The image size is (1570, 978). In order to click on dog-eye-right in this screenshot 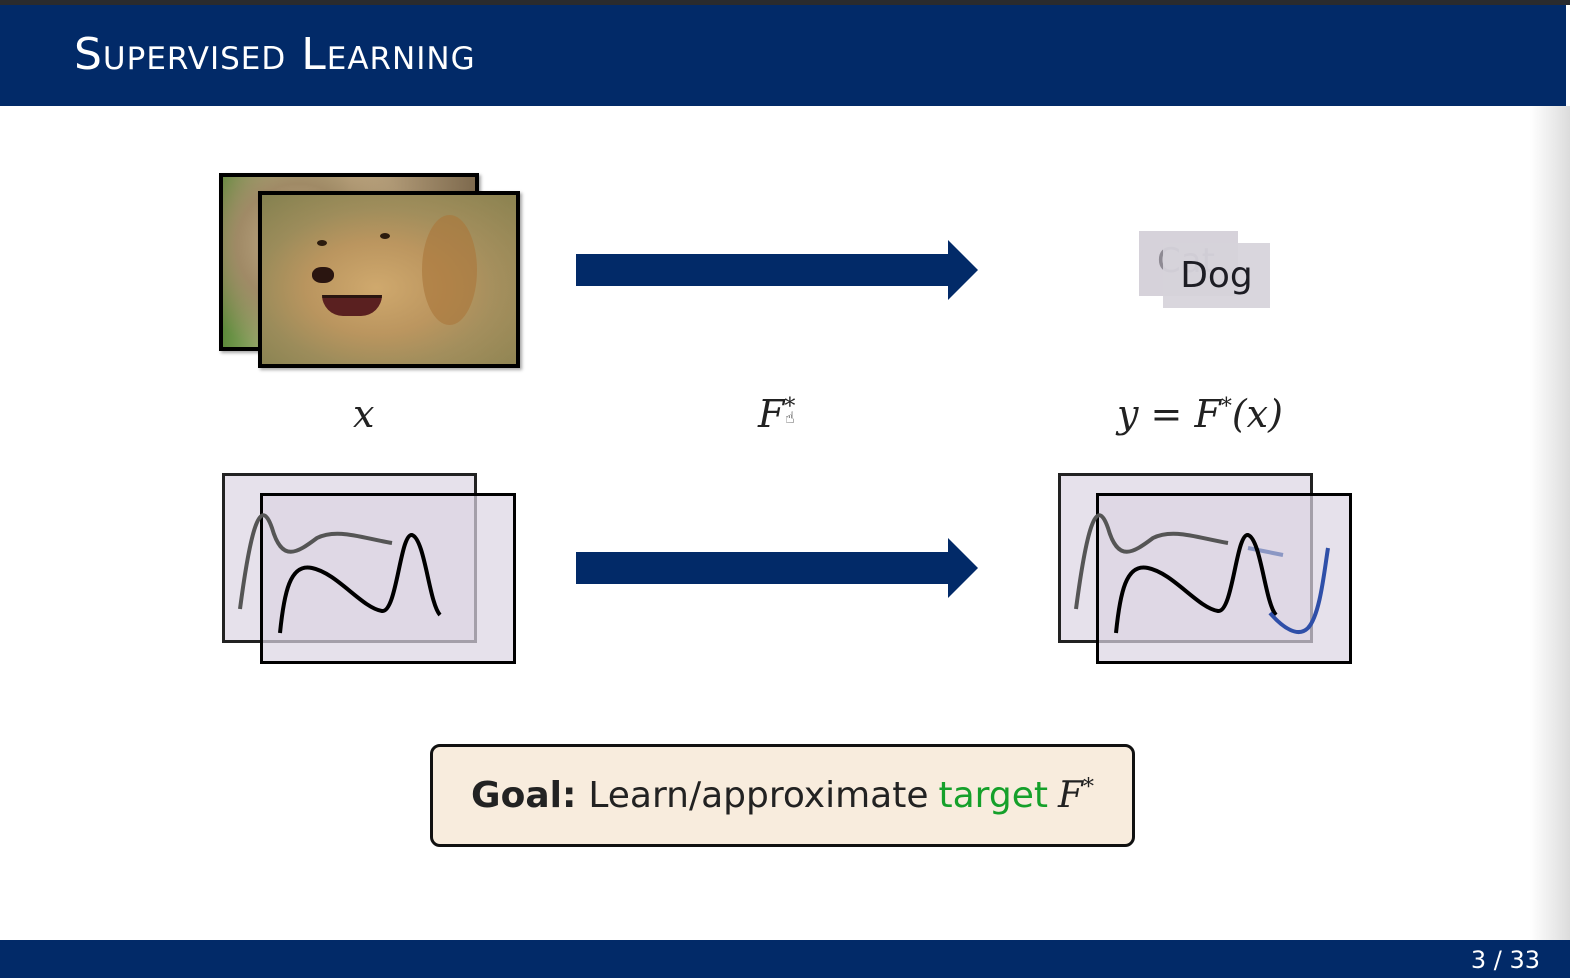, I will do `click(385, 236)`.